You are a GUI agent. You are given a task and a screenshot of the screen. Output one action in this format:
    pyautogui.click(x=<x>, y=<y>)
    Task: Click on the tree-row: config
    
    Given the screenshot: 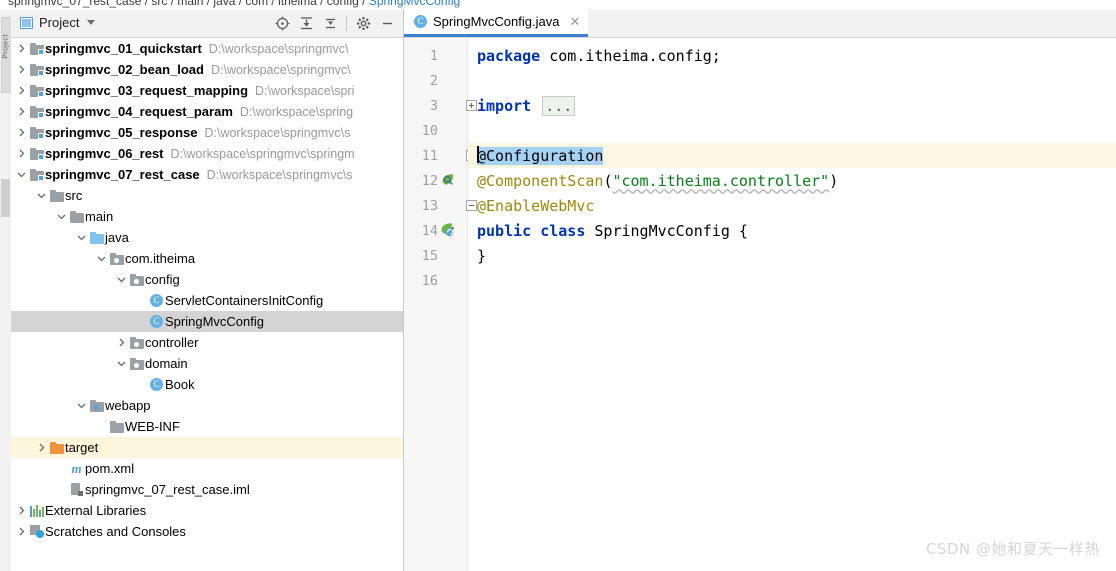 What is the action you would take?
    pyautogui.click(x=207, y=279)
    